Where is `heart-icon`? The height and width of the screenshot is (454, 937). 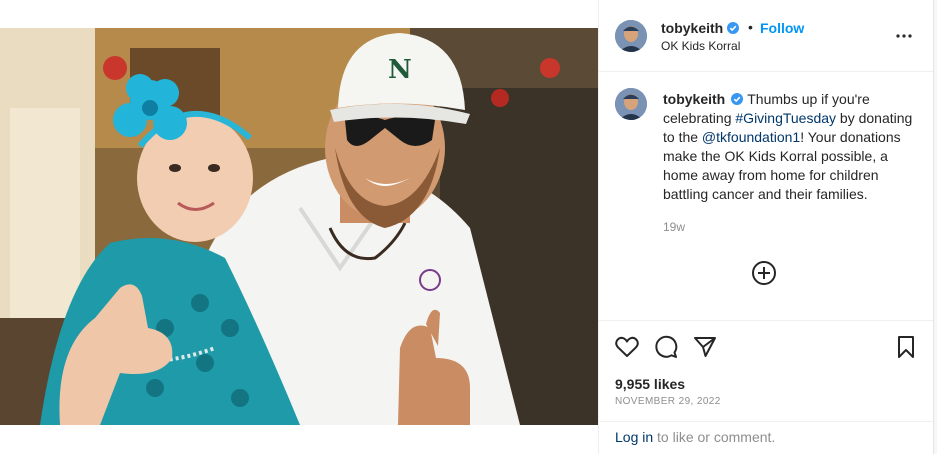
heart-icon is located at coordinates (627, 347).